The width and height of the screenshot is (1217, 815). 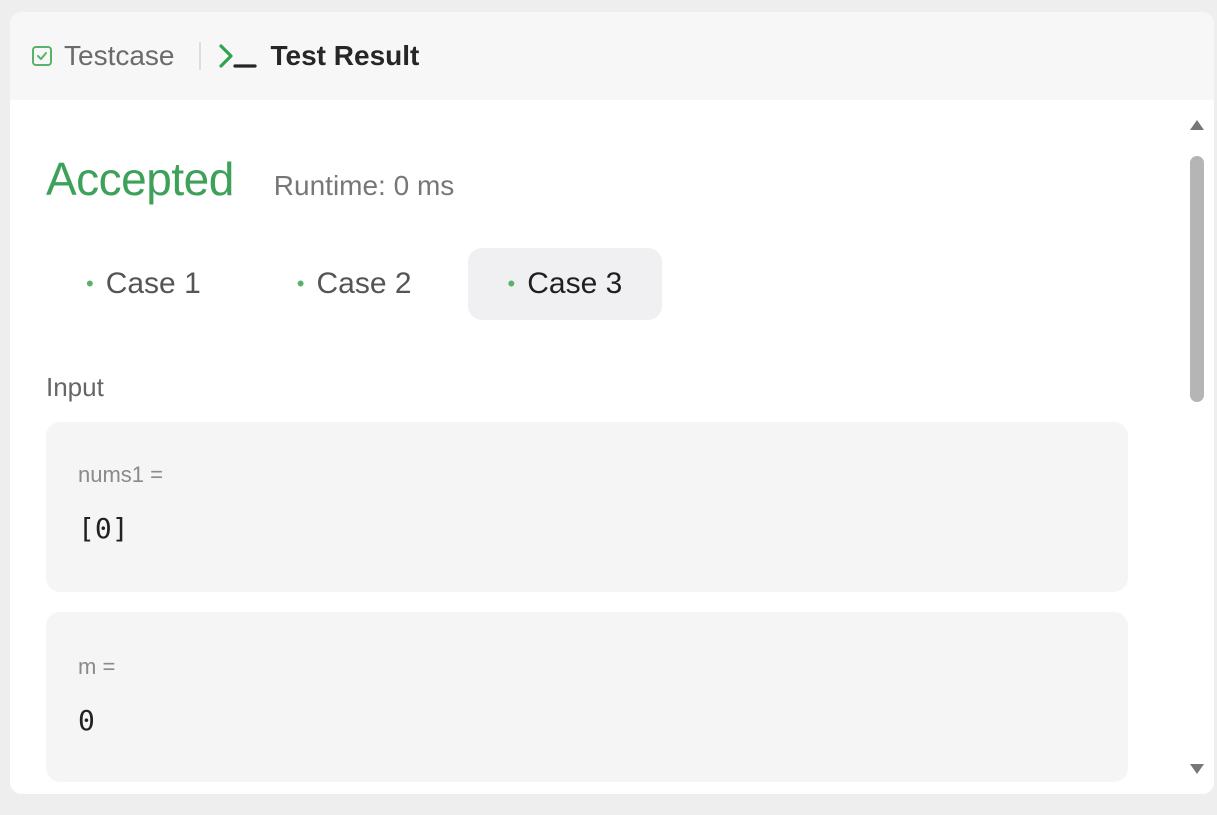 What do you see at coordinates (97, 666) in the screenshot?
I see `param-name: m =` at bounding box center [97, 666].